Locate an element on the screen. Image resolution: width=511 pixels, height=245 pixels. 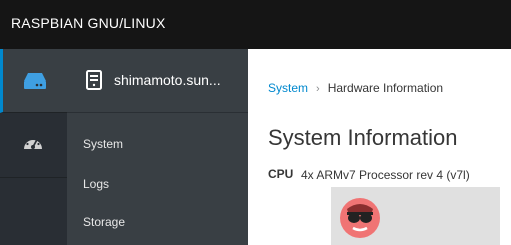
server-icon is located at coordinates (35, 81).